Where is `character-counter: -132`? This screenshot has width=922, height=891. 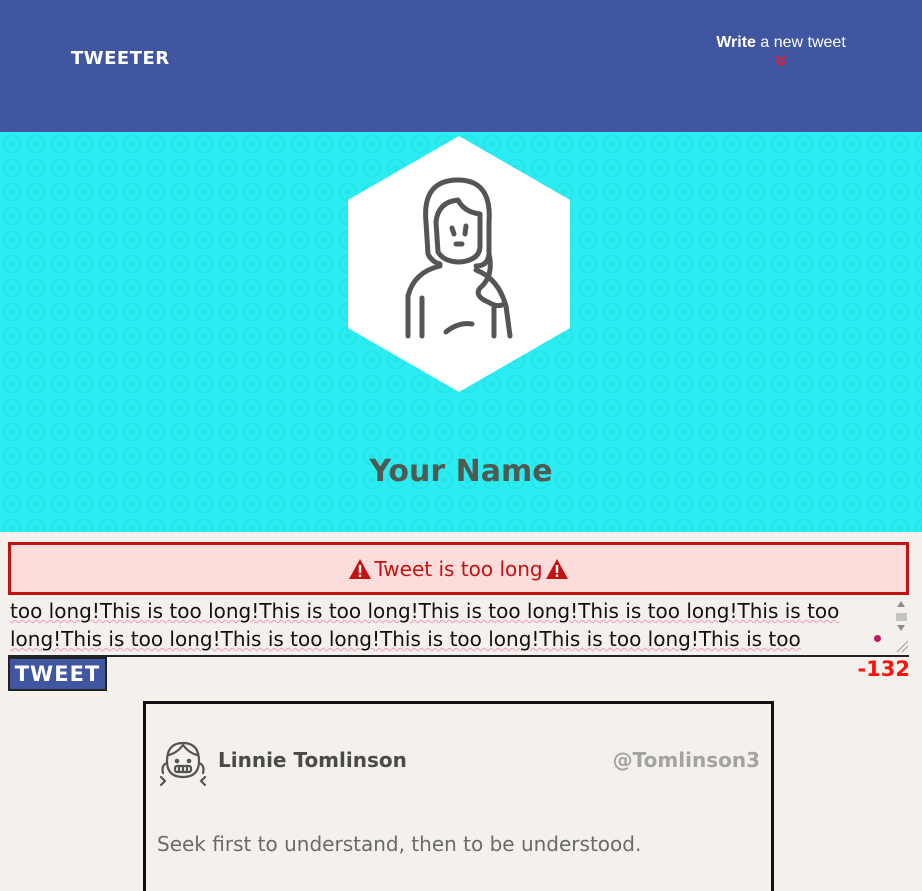
character-counter: -132 is located at coordinates (883, 669).